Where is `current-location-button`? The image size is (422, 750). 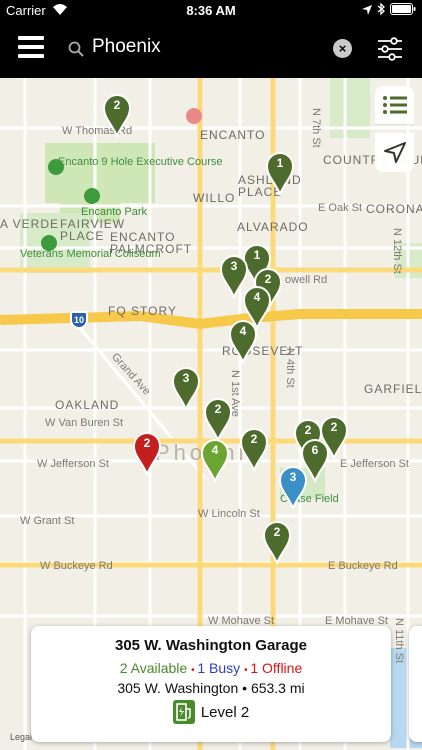
current-location-button is located at coordinates (394, 152).